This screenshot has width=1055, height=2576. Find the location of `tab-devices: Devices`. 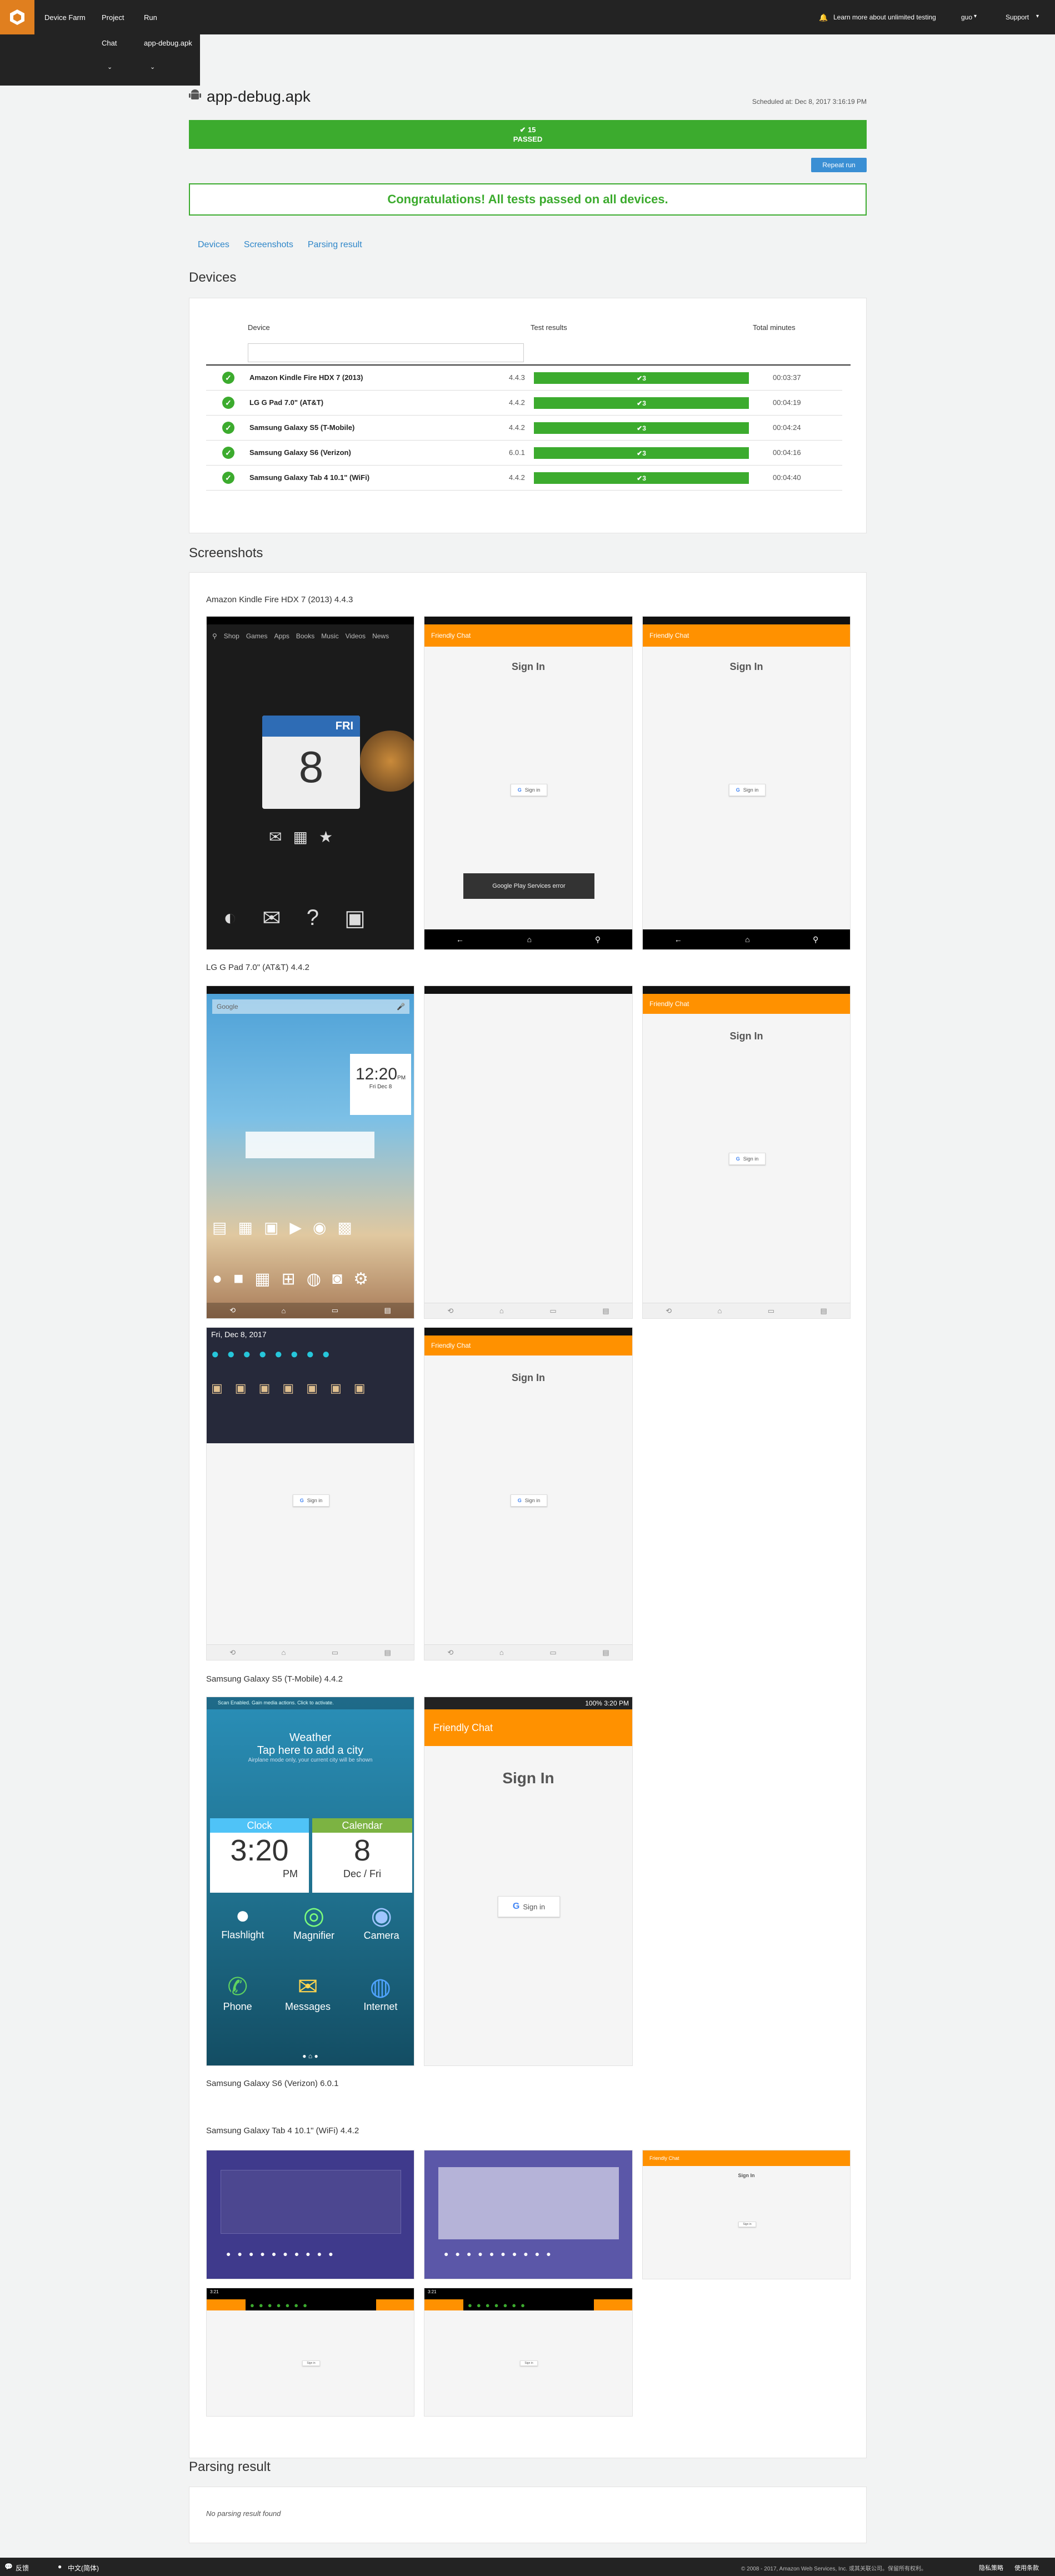

tab-devices: Devices is located at coordinates (214, 245).